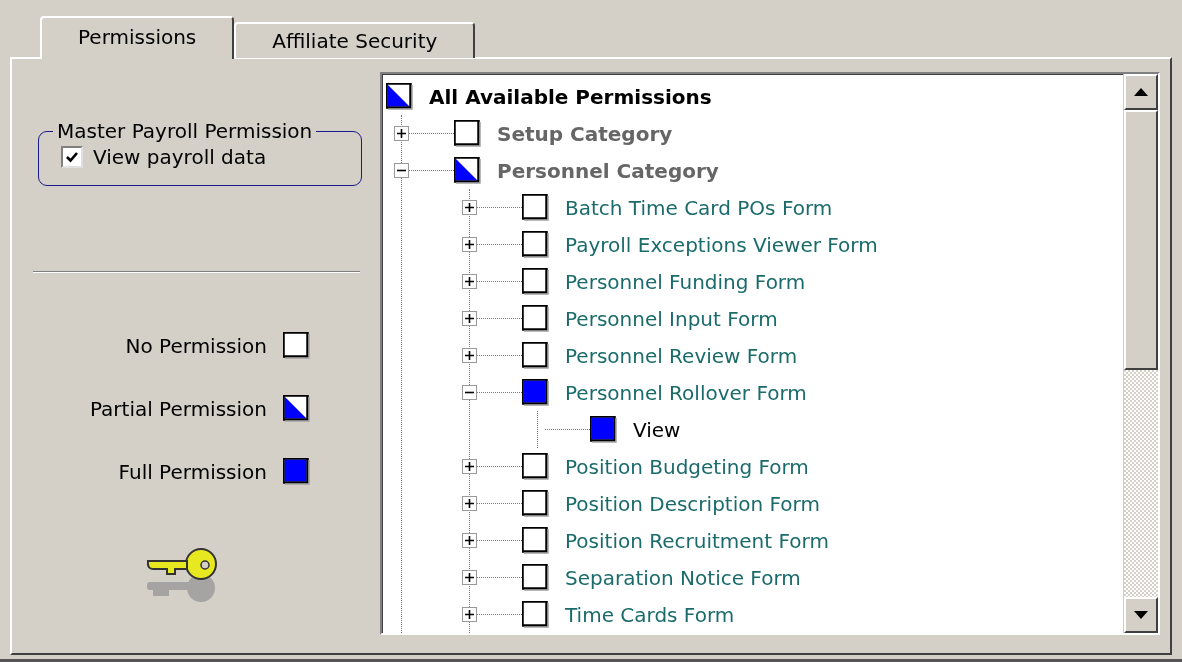 This screenshot has width=1182, height=662. Describe the element at coordinates (204, 157) in the screenshot. I see `checkbox: View payroll data` at that location.